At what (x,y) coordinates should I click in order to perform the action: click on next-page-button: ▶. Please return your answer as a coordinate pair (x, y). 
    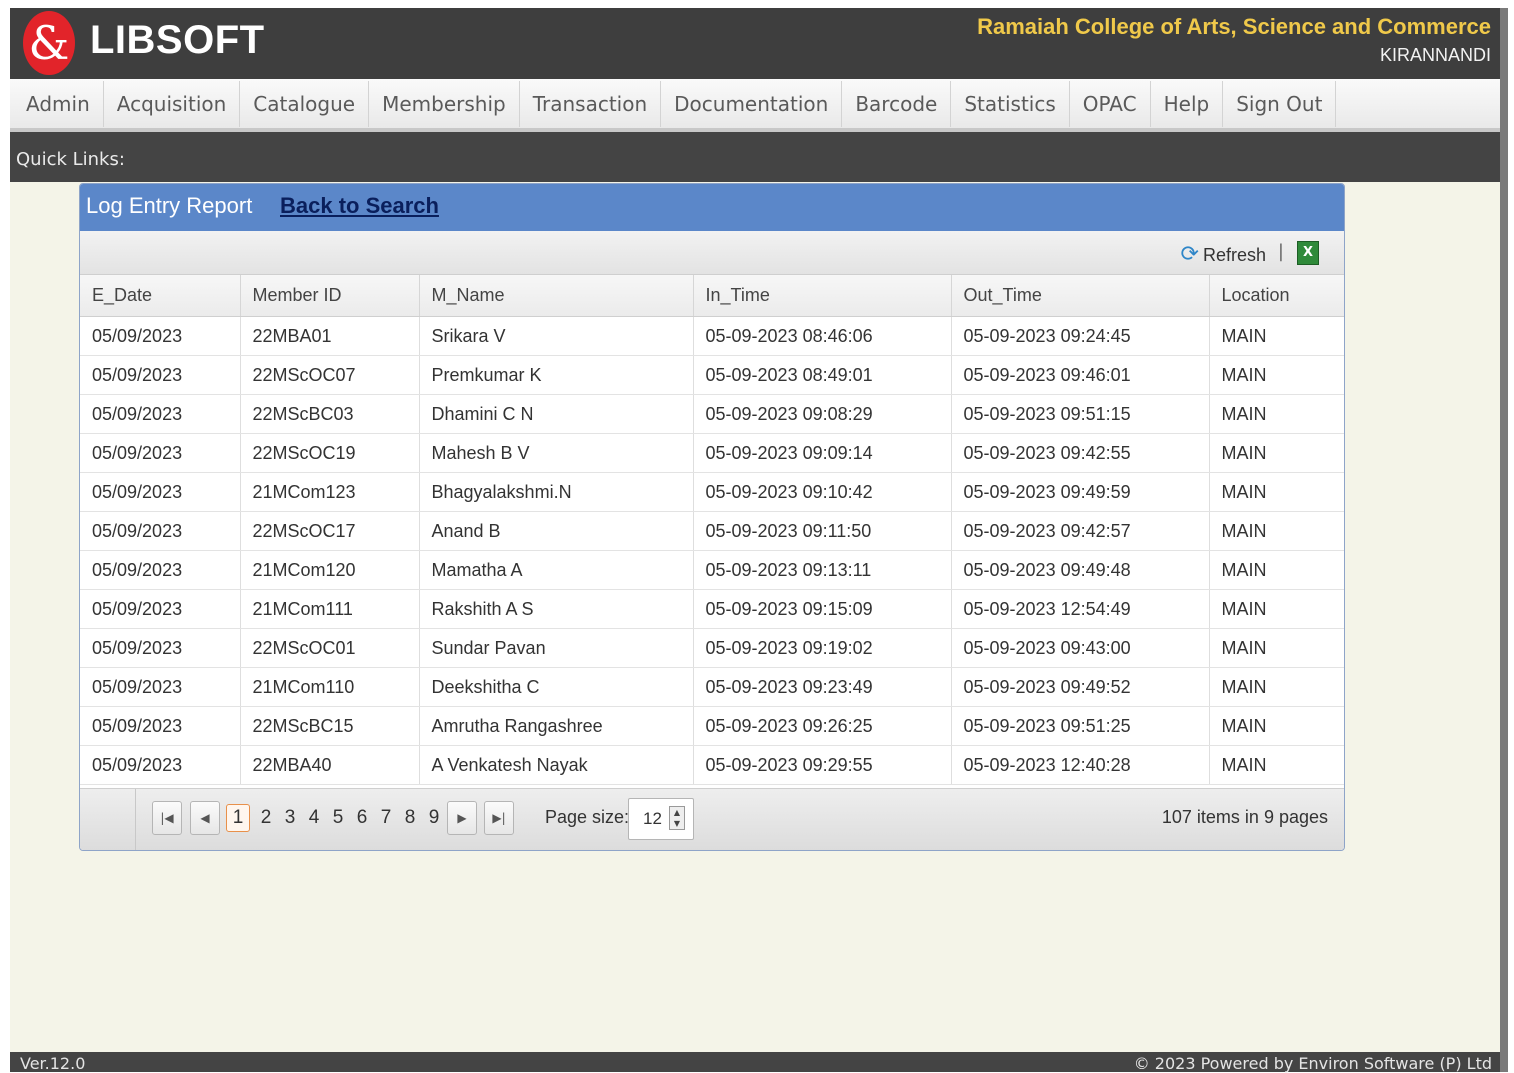
    Looking at the image, I should click on (462, 818).